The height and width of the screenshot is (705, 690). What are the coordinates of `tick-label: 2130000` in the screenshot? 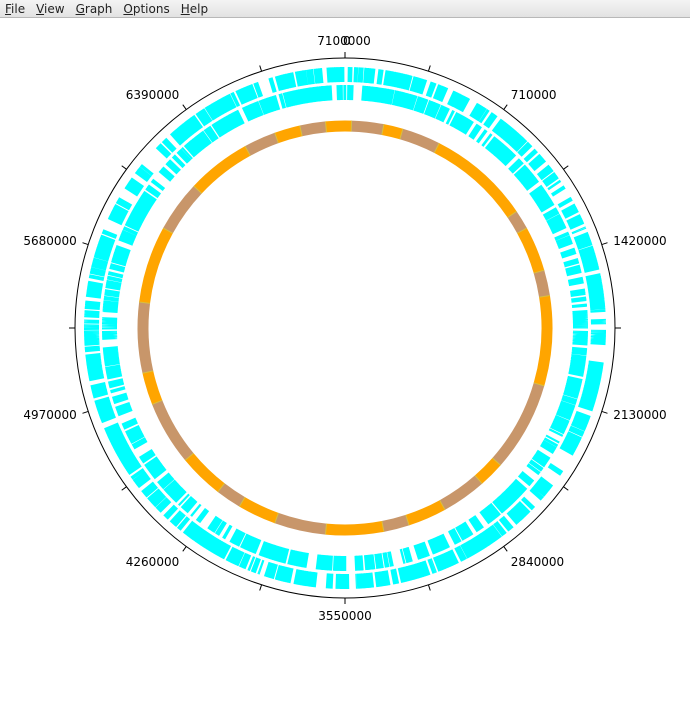 It's located at (639, 415).